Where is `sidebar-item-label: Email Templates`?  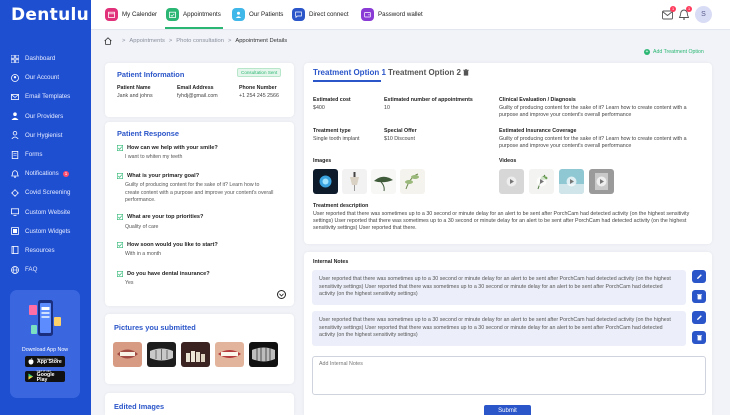
sidebar-item-label: Email Templates is located at coordinates (48, 97).